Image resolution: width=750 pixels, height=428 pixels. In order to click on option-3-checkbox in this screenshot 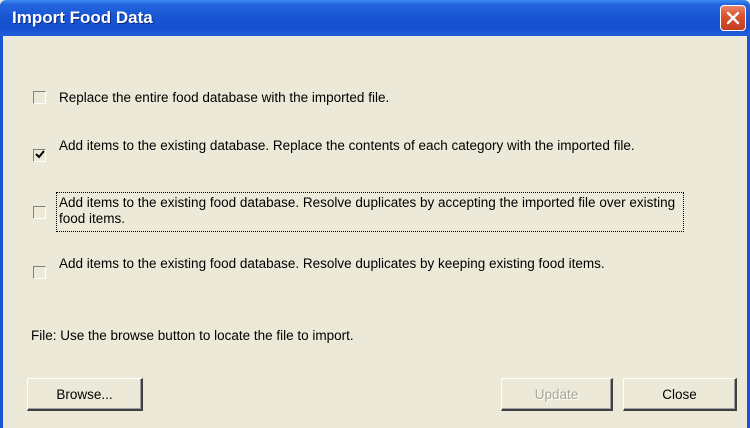, I will do `click(39, 212)`.